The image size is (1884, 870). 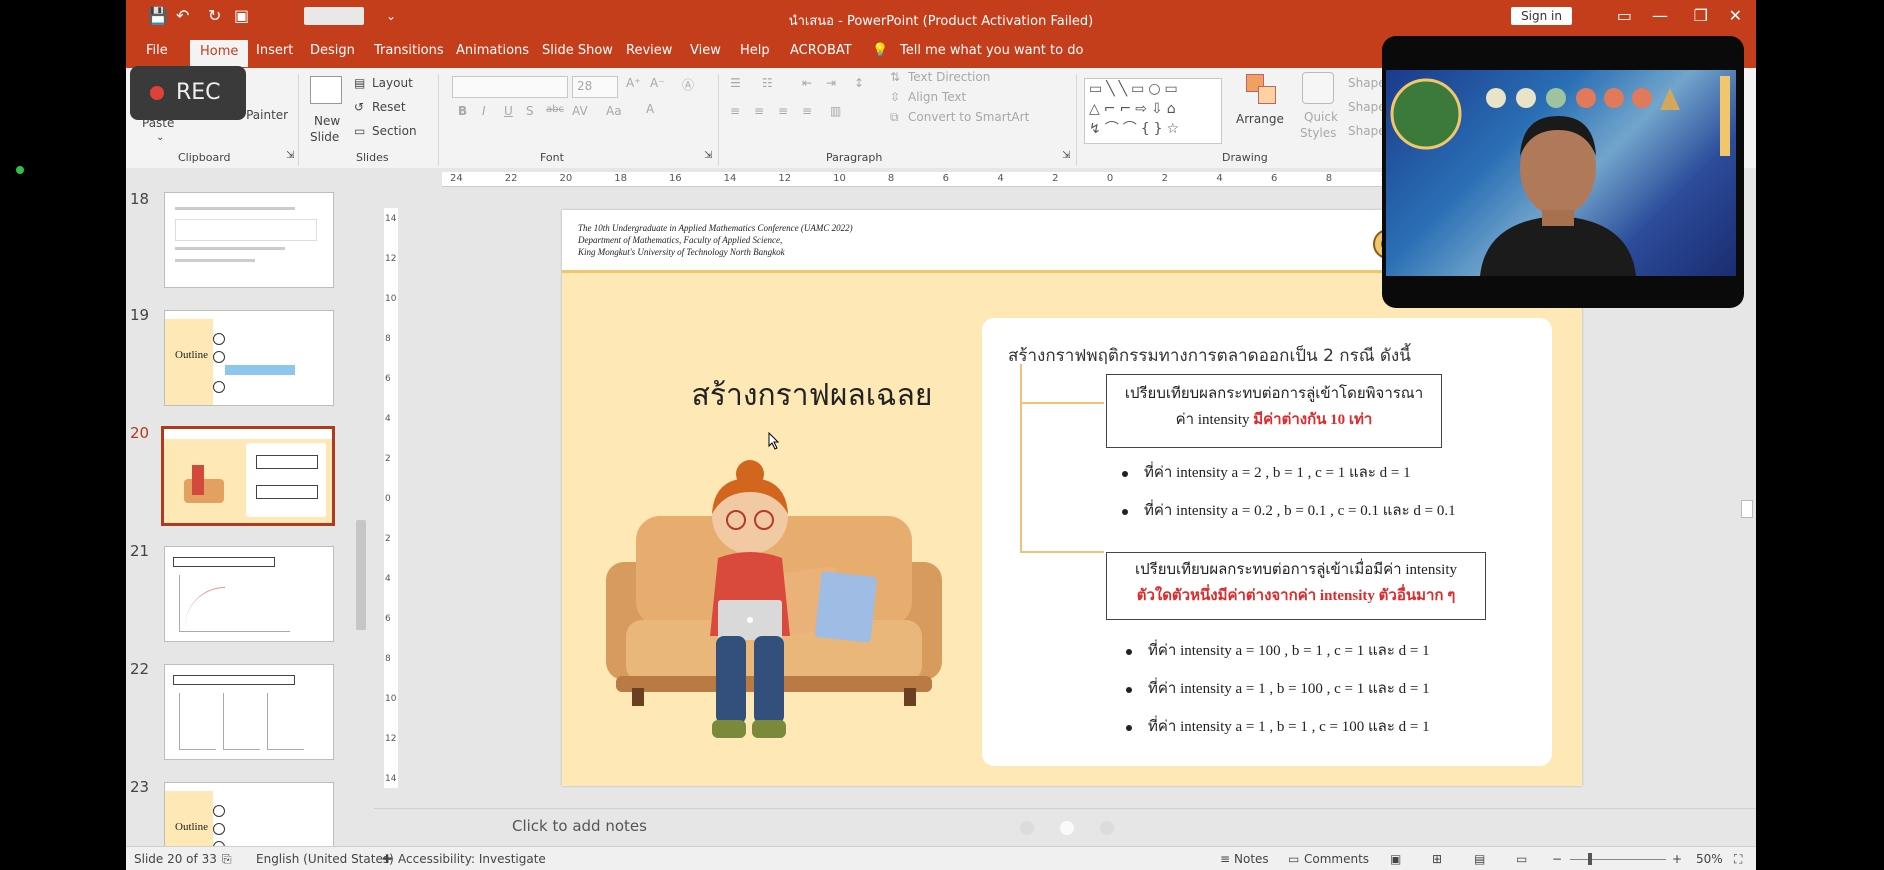 I want to click on columns-icon: ▥, so click(x=835, y=111).